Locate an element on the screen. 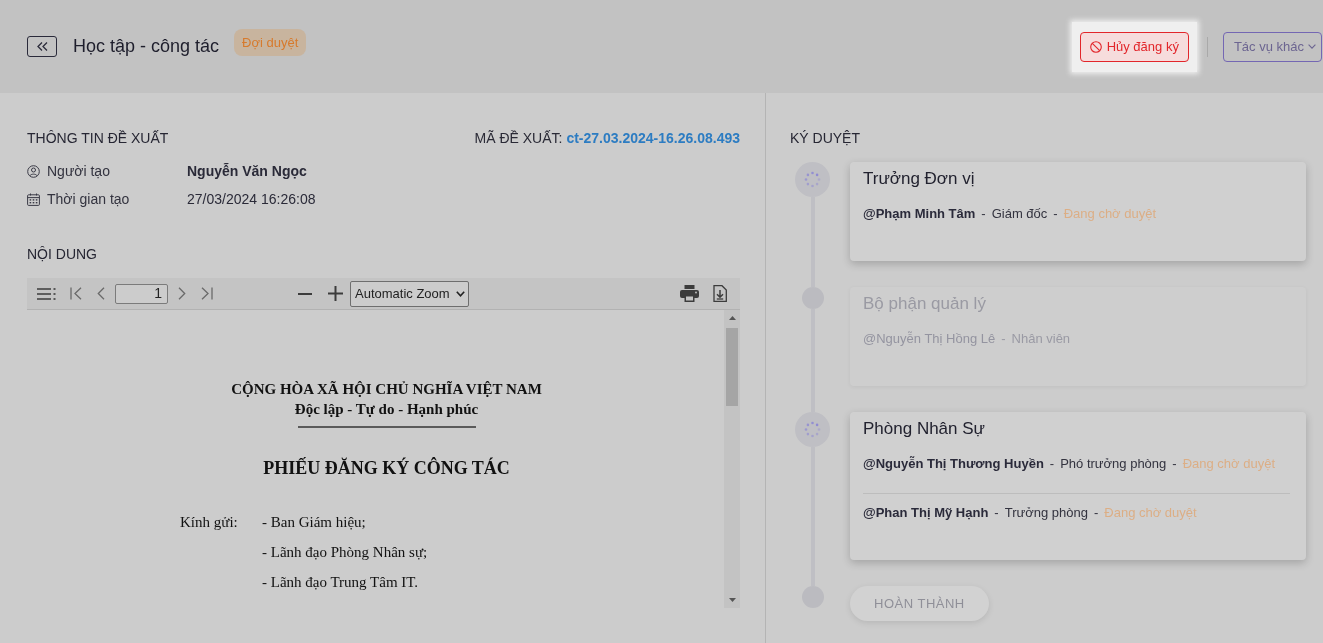 Image resolution: width=1323 pixels, height=643 pixels. field-value: Nguyễn Văn Ngọc is located at coordinates (247, 171).